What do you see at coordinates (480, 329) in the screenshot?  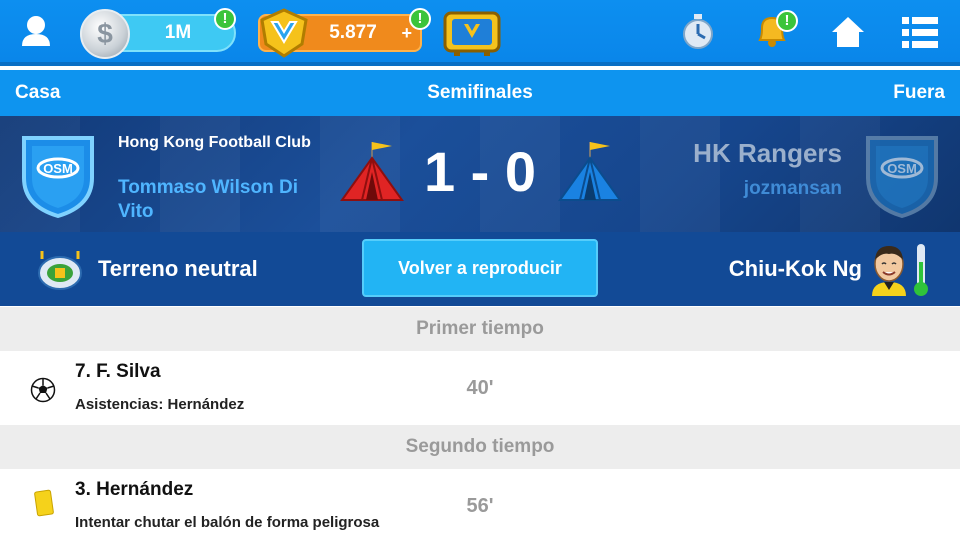 I see `first-half-header: Primer tiempo` at bounding box center [480, 329].